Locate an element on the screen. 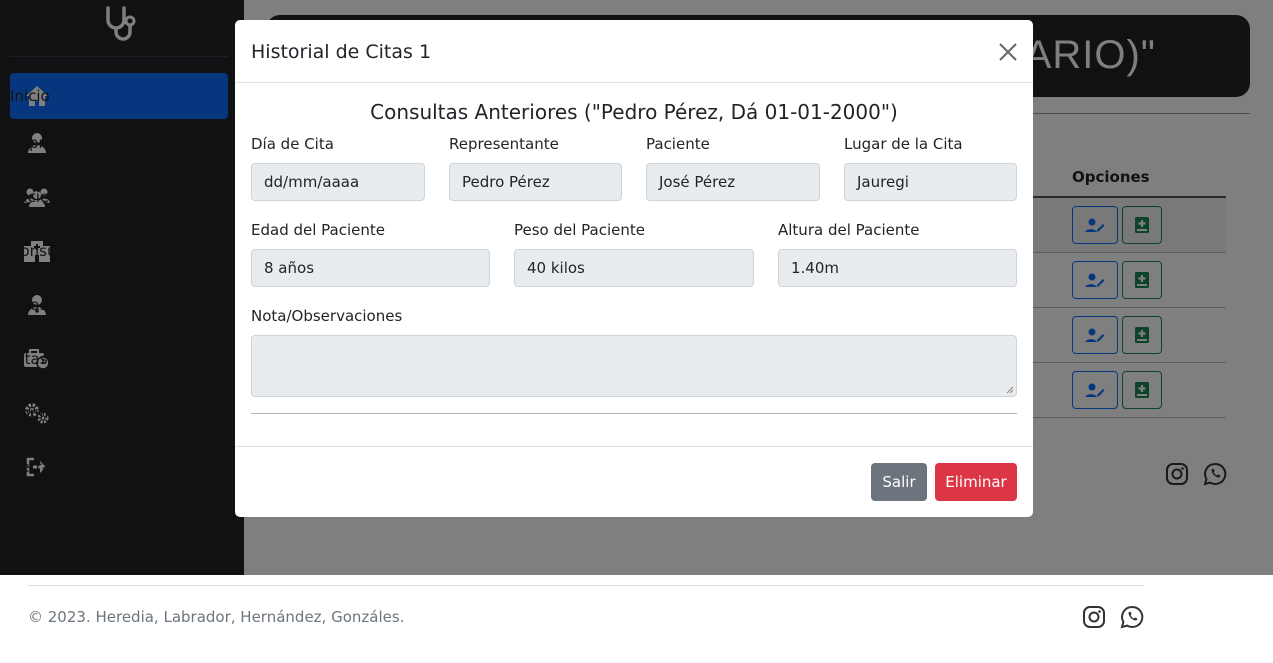 The height and width of the screenshot is (663, 1273). lugar-cita-label: Lugar de la Cita is located at coordinates (903, 144).